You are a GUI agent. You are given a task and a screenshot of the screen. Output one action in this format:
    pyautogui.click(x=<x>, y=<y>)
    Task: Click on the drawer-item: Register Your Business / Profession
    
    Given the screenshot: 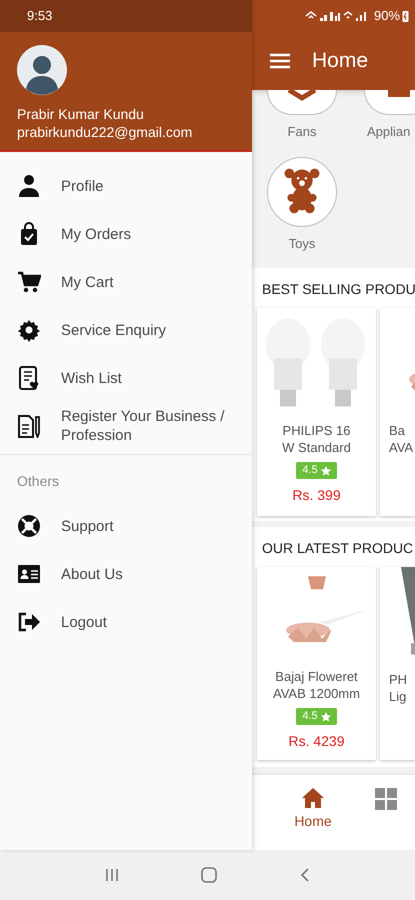 What is the action you would take?
    pyautogui.click(x=126, y=426)
    